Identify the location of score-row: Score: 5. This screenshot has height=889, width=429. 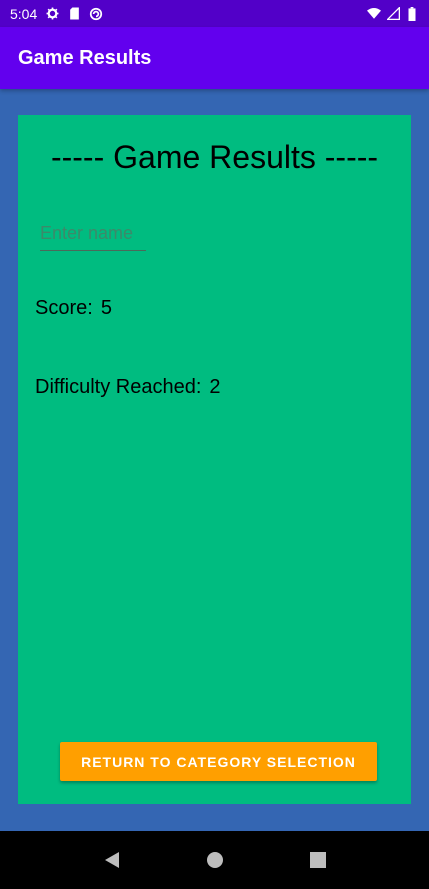
(73, 308).